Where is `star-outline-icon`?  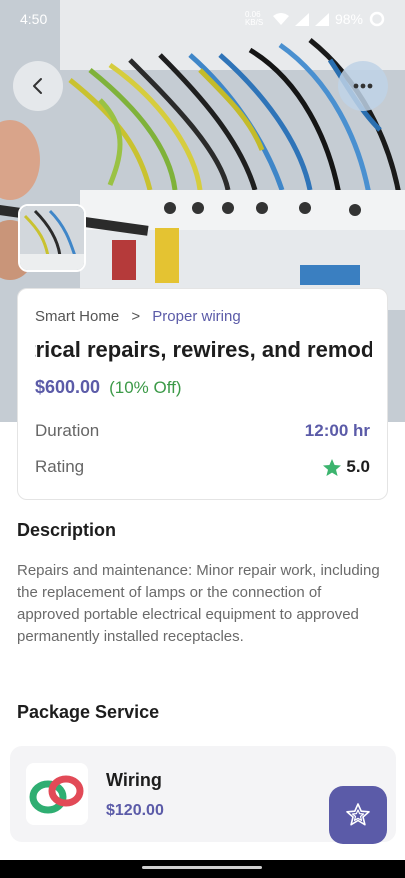 star-outline-icon is located at coordinates (358, 814).